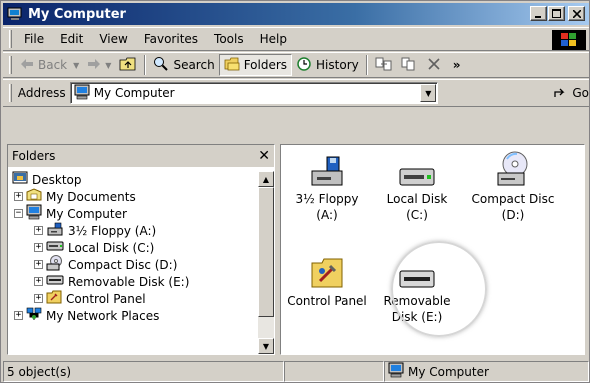 Image resolution: width=590 pixels, height=383 pixels. What do you see at coordinates (20, 180) in the screenshot?
I see `desktop-icon` at bounding box center [20, 180].